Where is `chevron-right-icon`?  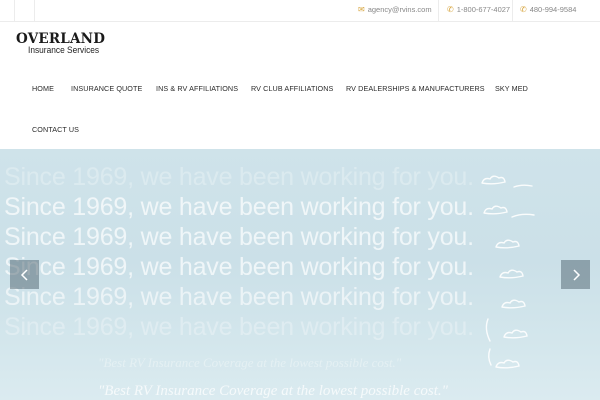 chevron-right-icon is located at coordinates (576, 274).